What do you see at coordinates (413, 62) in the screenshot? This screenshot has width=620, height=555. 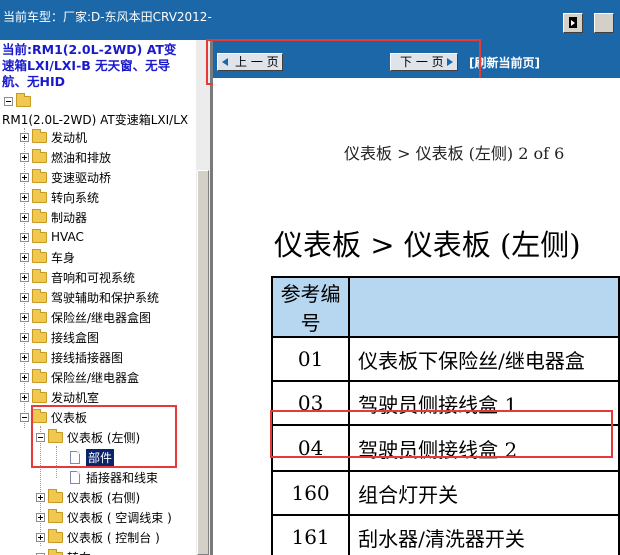 I see `page-nav-bar: 上 一 页 下 一 页 [刷新当前页]` at bounding box center [413, 62].